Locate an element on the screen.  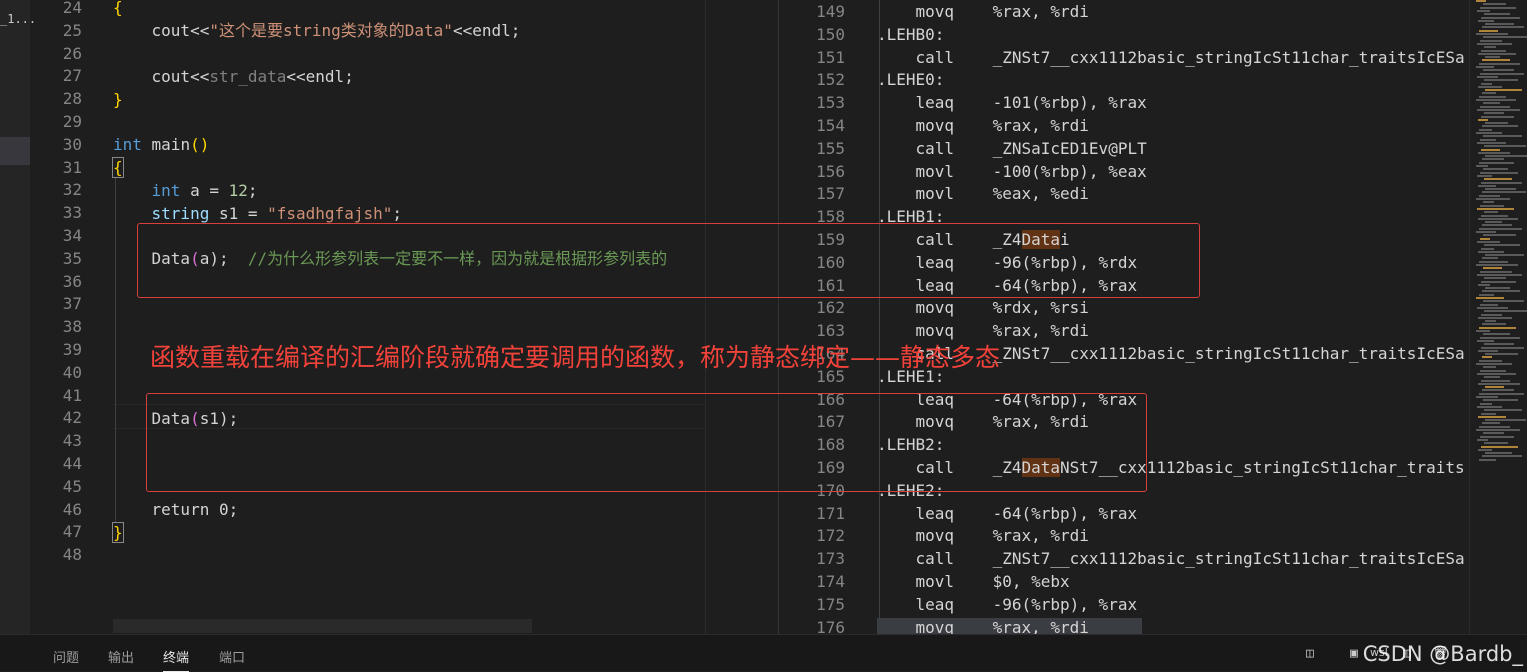
asm-line: leaq -101(%rbp), %rax is located at coordinates (1172, 102).